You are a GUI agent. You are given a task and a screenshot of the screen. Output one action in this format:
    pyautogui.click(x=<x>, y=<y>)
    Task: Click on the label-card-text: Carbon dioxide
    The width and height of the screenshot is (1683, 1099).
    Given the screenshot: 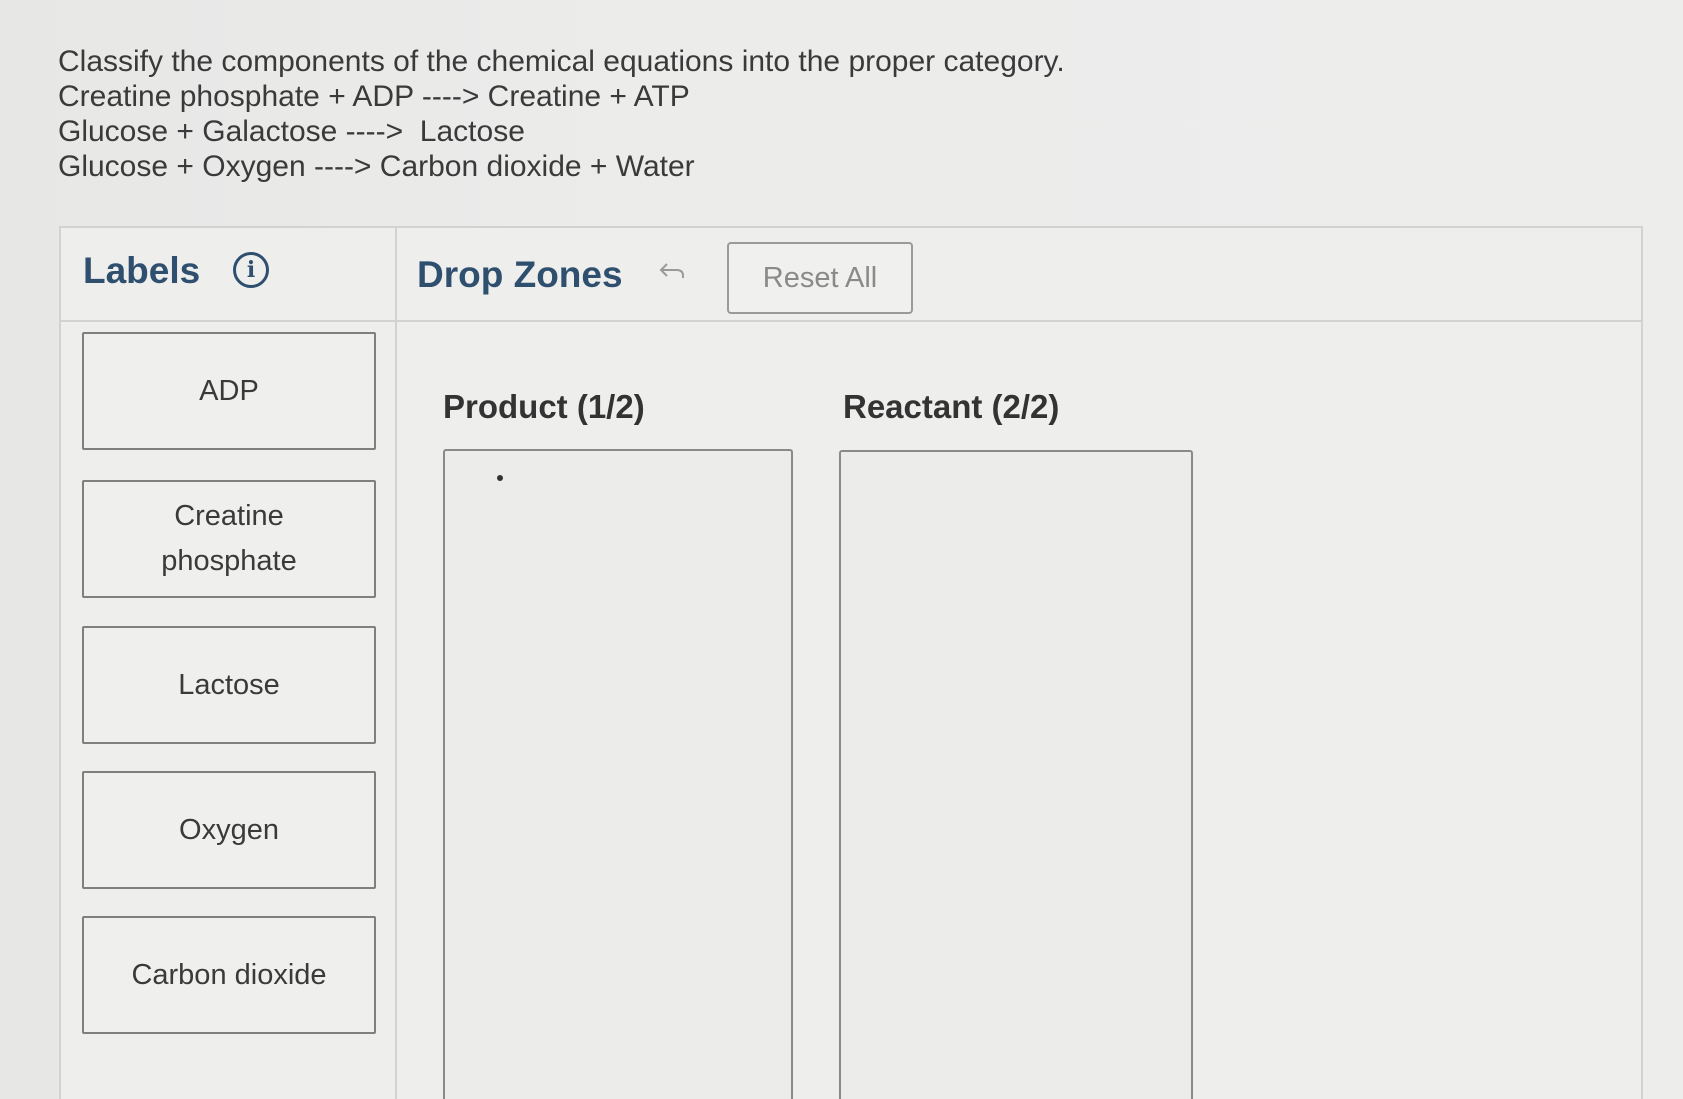 What is the action you would take?
    pyautogui.click(x=229, y=974)
    